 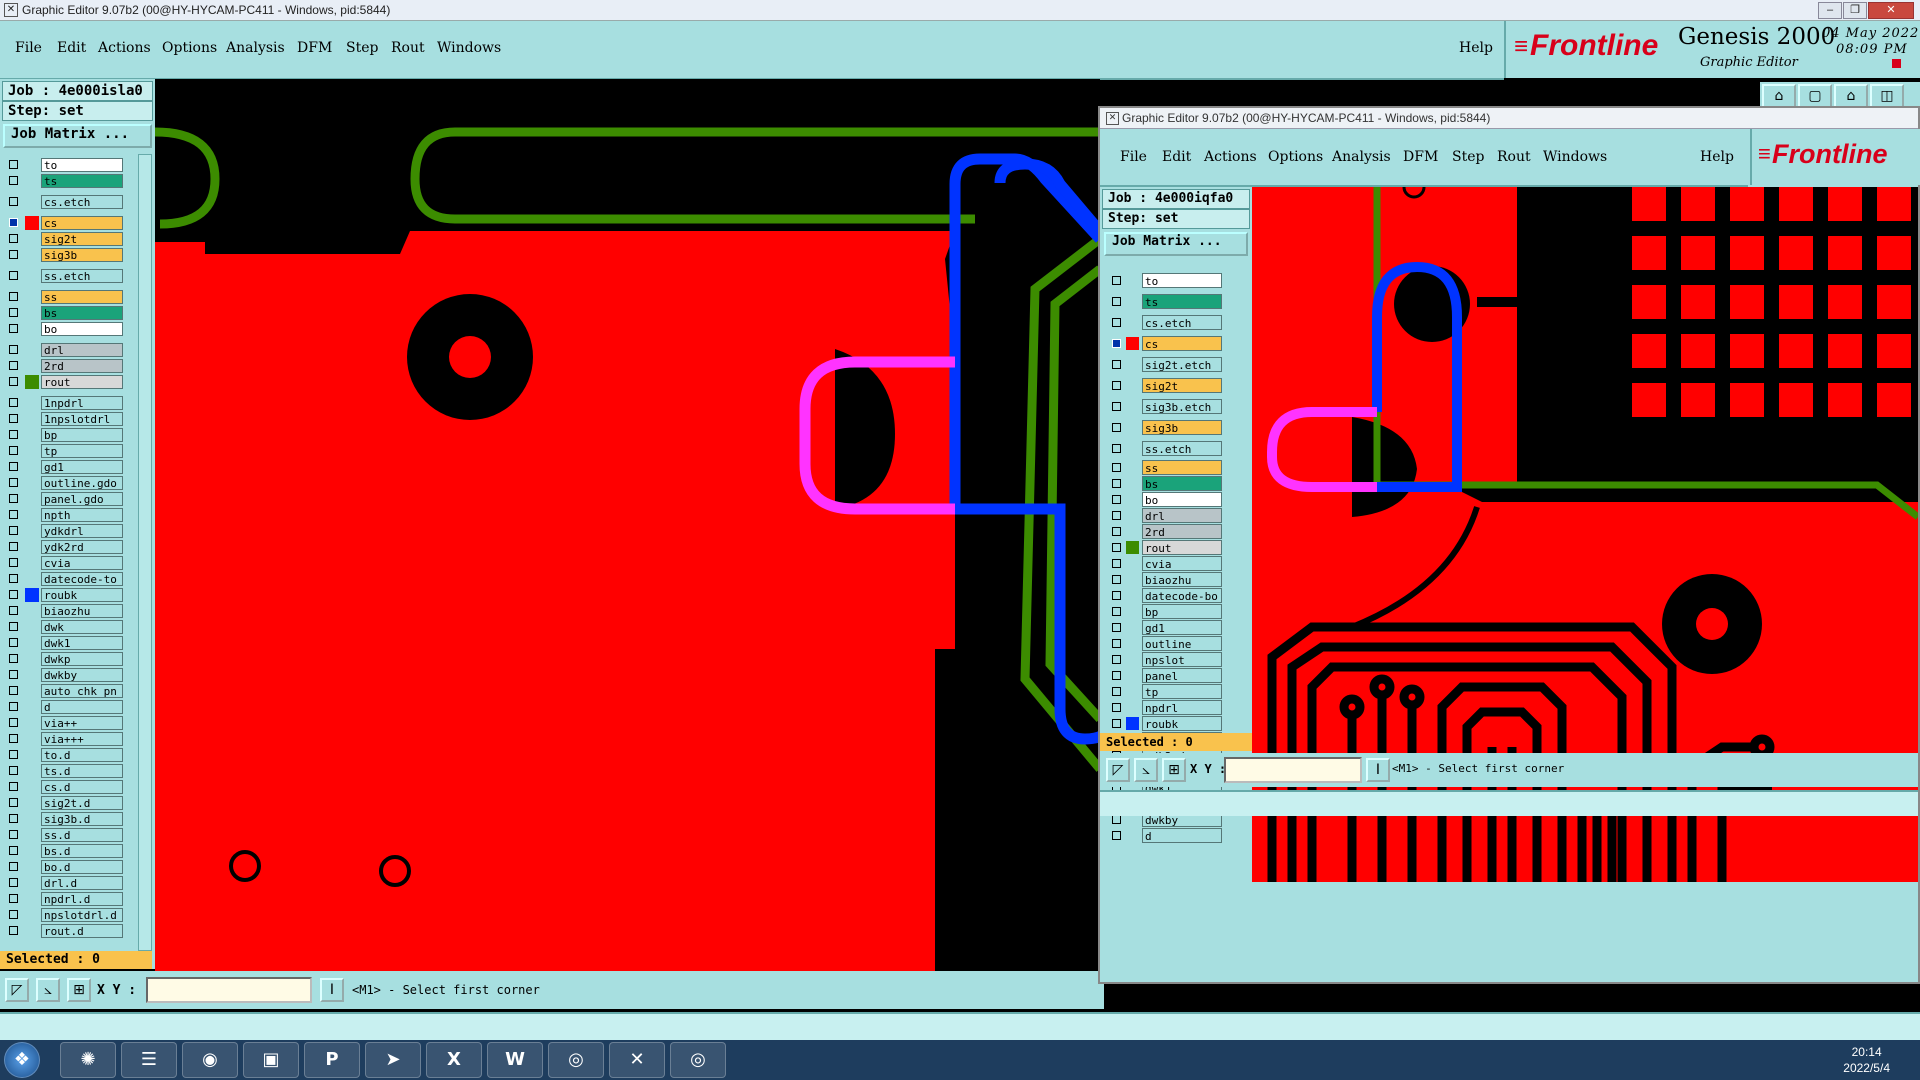 What do you see at coordinates (1182, 364) in the screenshot?
I see `layer-name: sig2t.etch` at bounding box center [1182, 364].